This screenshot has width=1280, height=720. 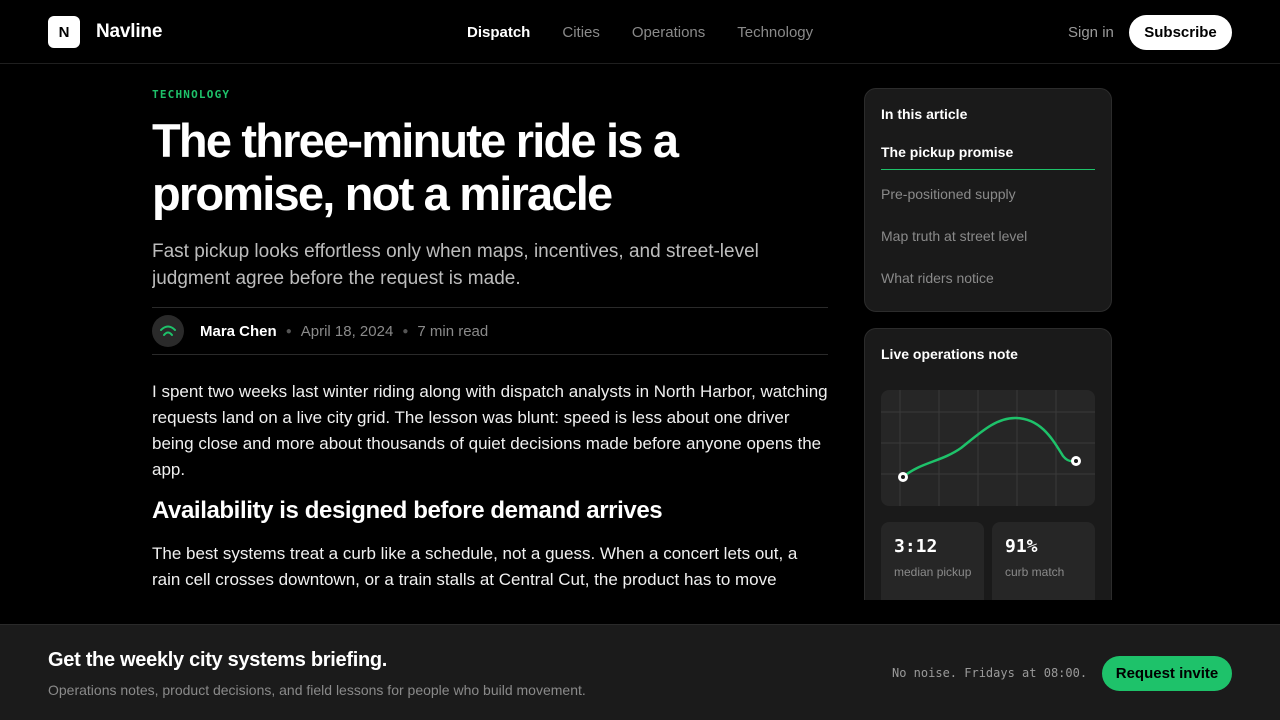 What do you see at coordinates (668, 32) in the screenshot?
I see `nav-operations: Operations` at bounding box center [668, 32].